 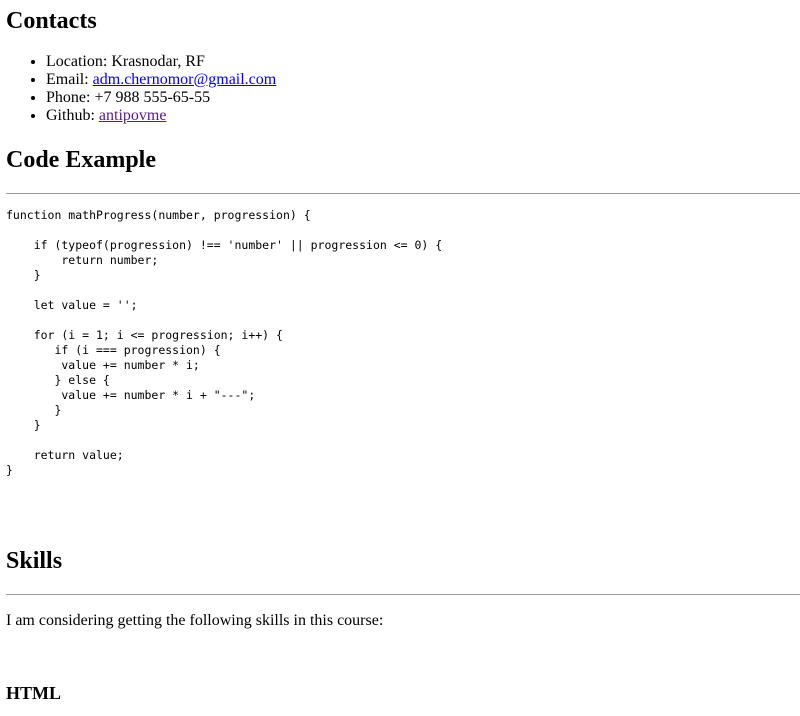 What do you see at coordinates (34, 693) in the screenshot?
I see `html-skill-heading: HTML` at bounding box center [34, 693].